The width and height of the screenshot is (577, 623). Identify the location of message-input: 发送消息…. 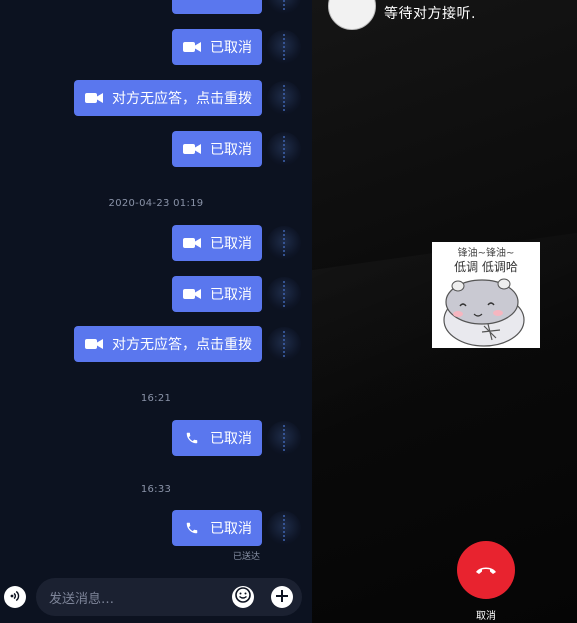
(169, 597).